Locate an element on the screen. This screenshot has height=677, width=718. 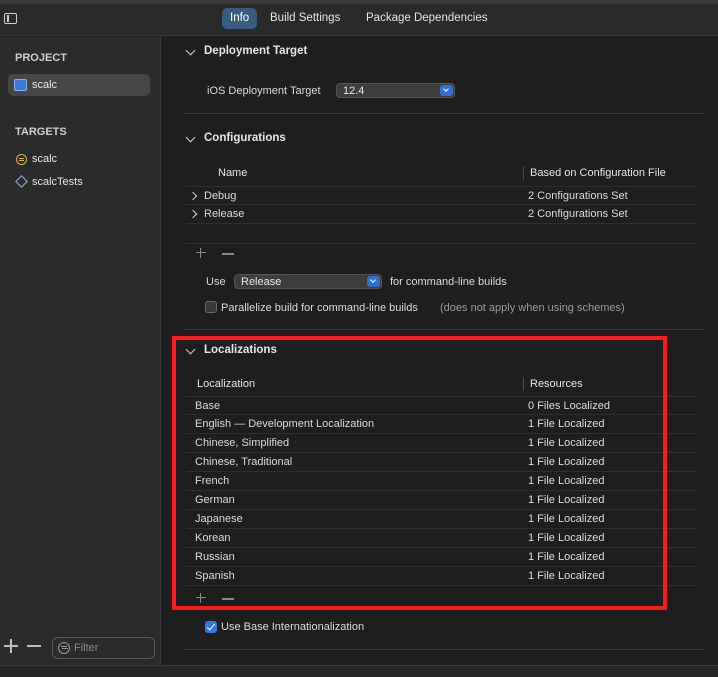
table-row: German 1 File Localized is located at coordinates (441, 500).